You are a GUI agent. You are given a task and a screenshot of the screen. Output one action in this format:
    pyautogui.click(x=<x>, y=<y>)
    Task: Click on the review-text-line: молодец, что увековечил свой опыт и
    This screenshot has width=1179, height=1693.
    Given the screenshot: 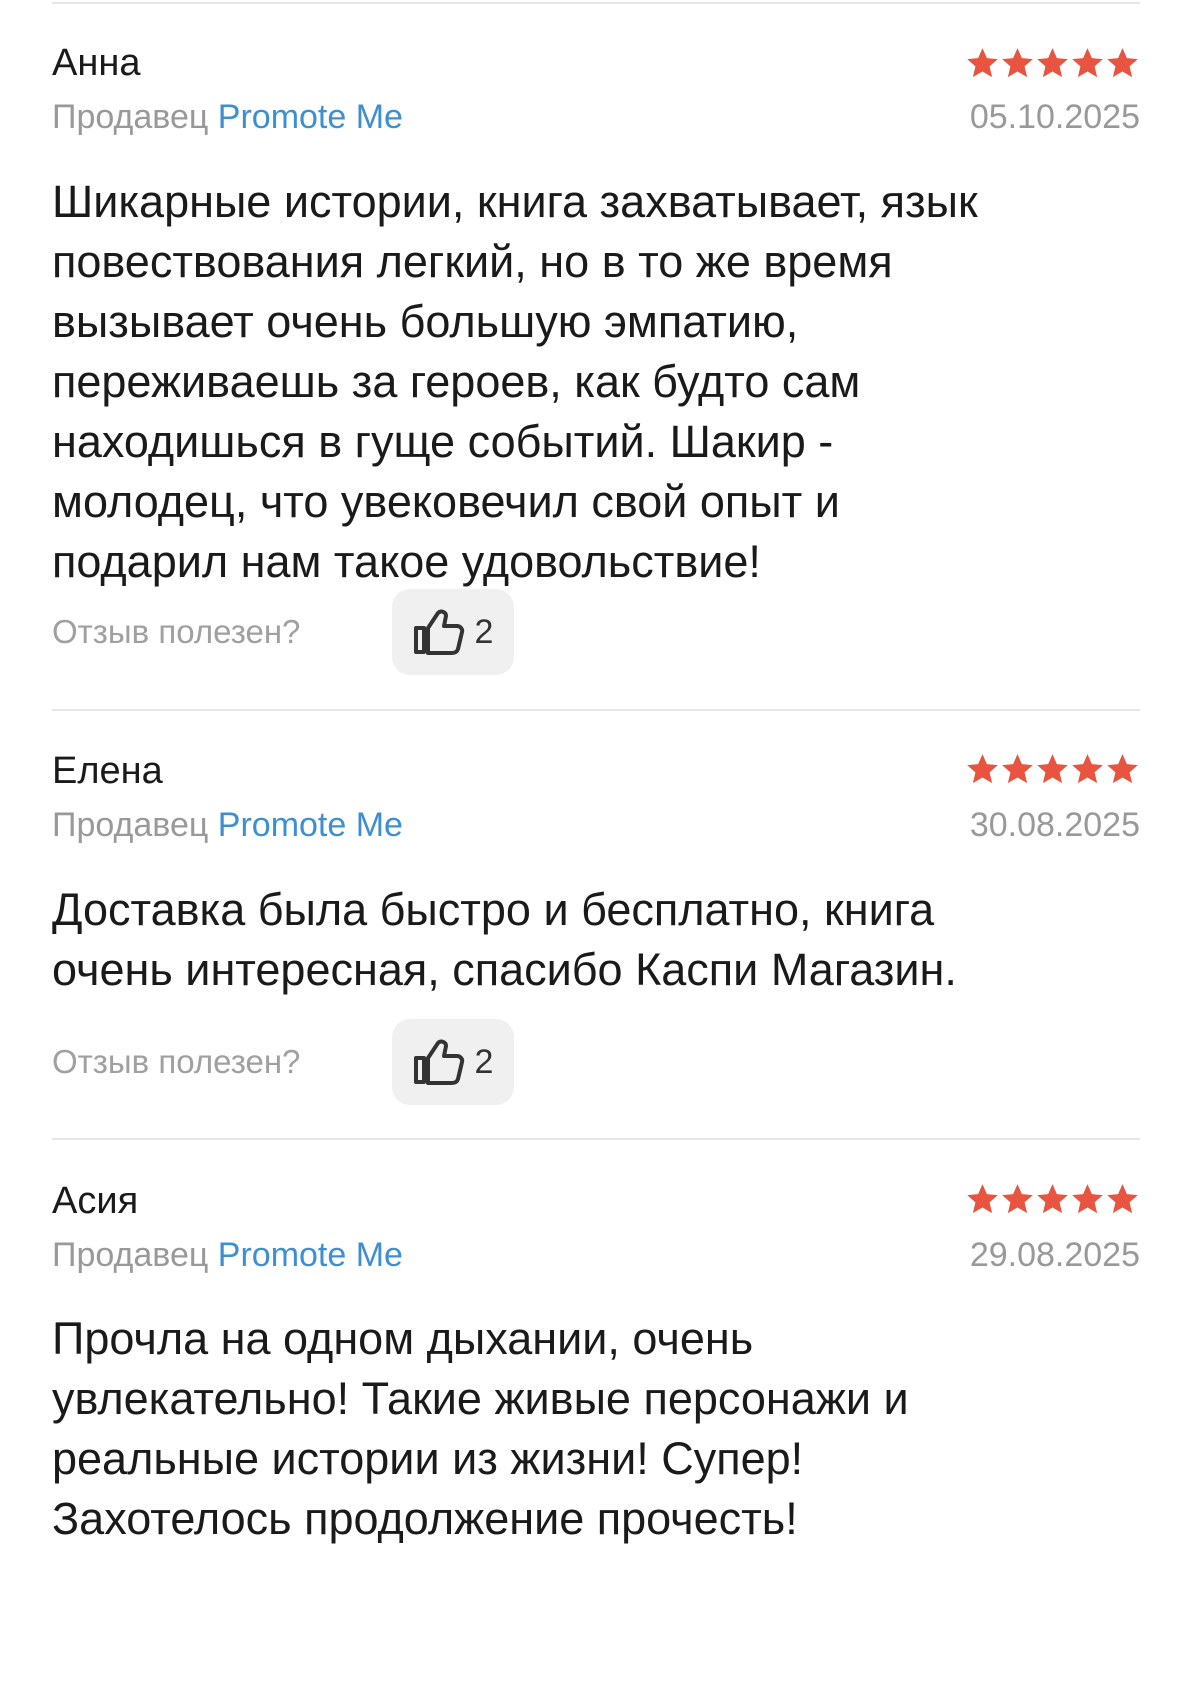 What is the action you would take?
    pyautogui.click(x=446, y=501)
    